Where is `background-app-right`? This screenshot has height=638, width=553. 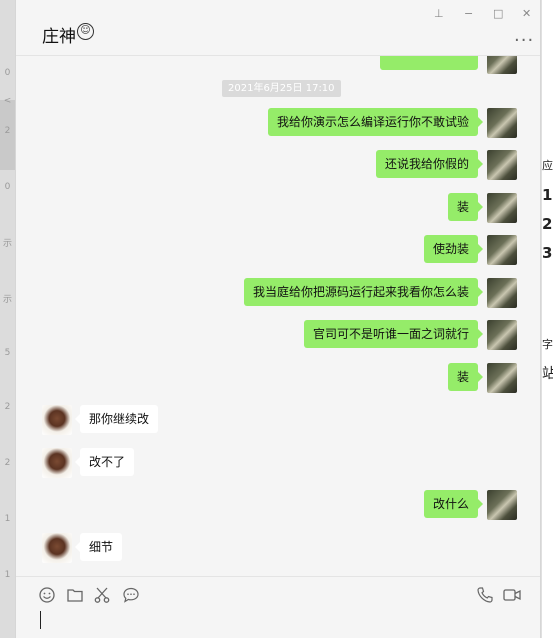 background-app-right is located at coordinates (547, 319).